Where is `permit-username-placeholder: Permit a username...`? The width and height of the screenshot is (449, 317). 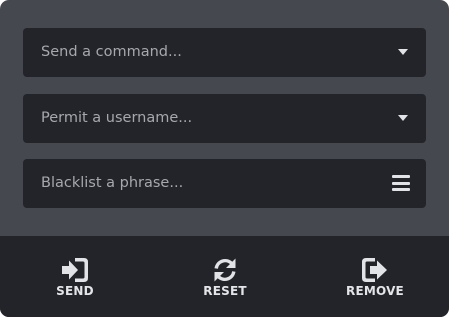 permit-username-placeholder: Permit a username... is located at coordinates (117, 118).